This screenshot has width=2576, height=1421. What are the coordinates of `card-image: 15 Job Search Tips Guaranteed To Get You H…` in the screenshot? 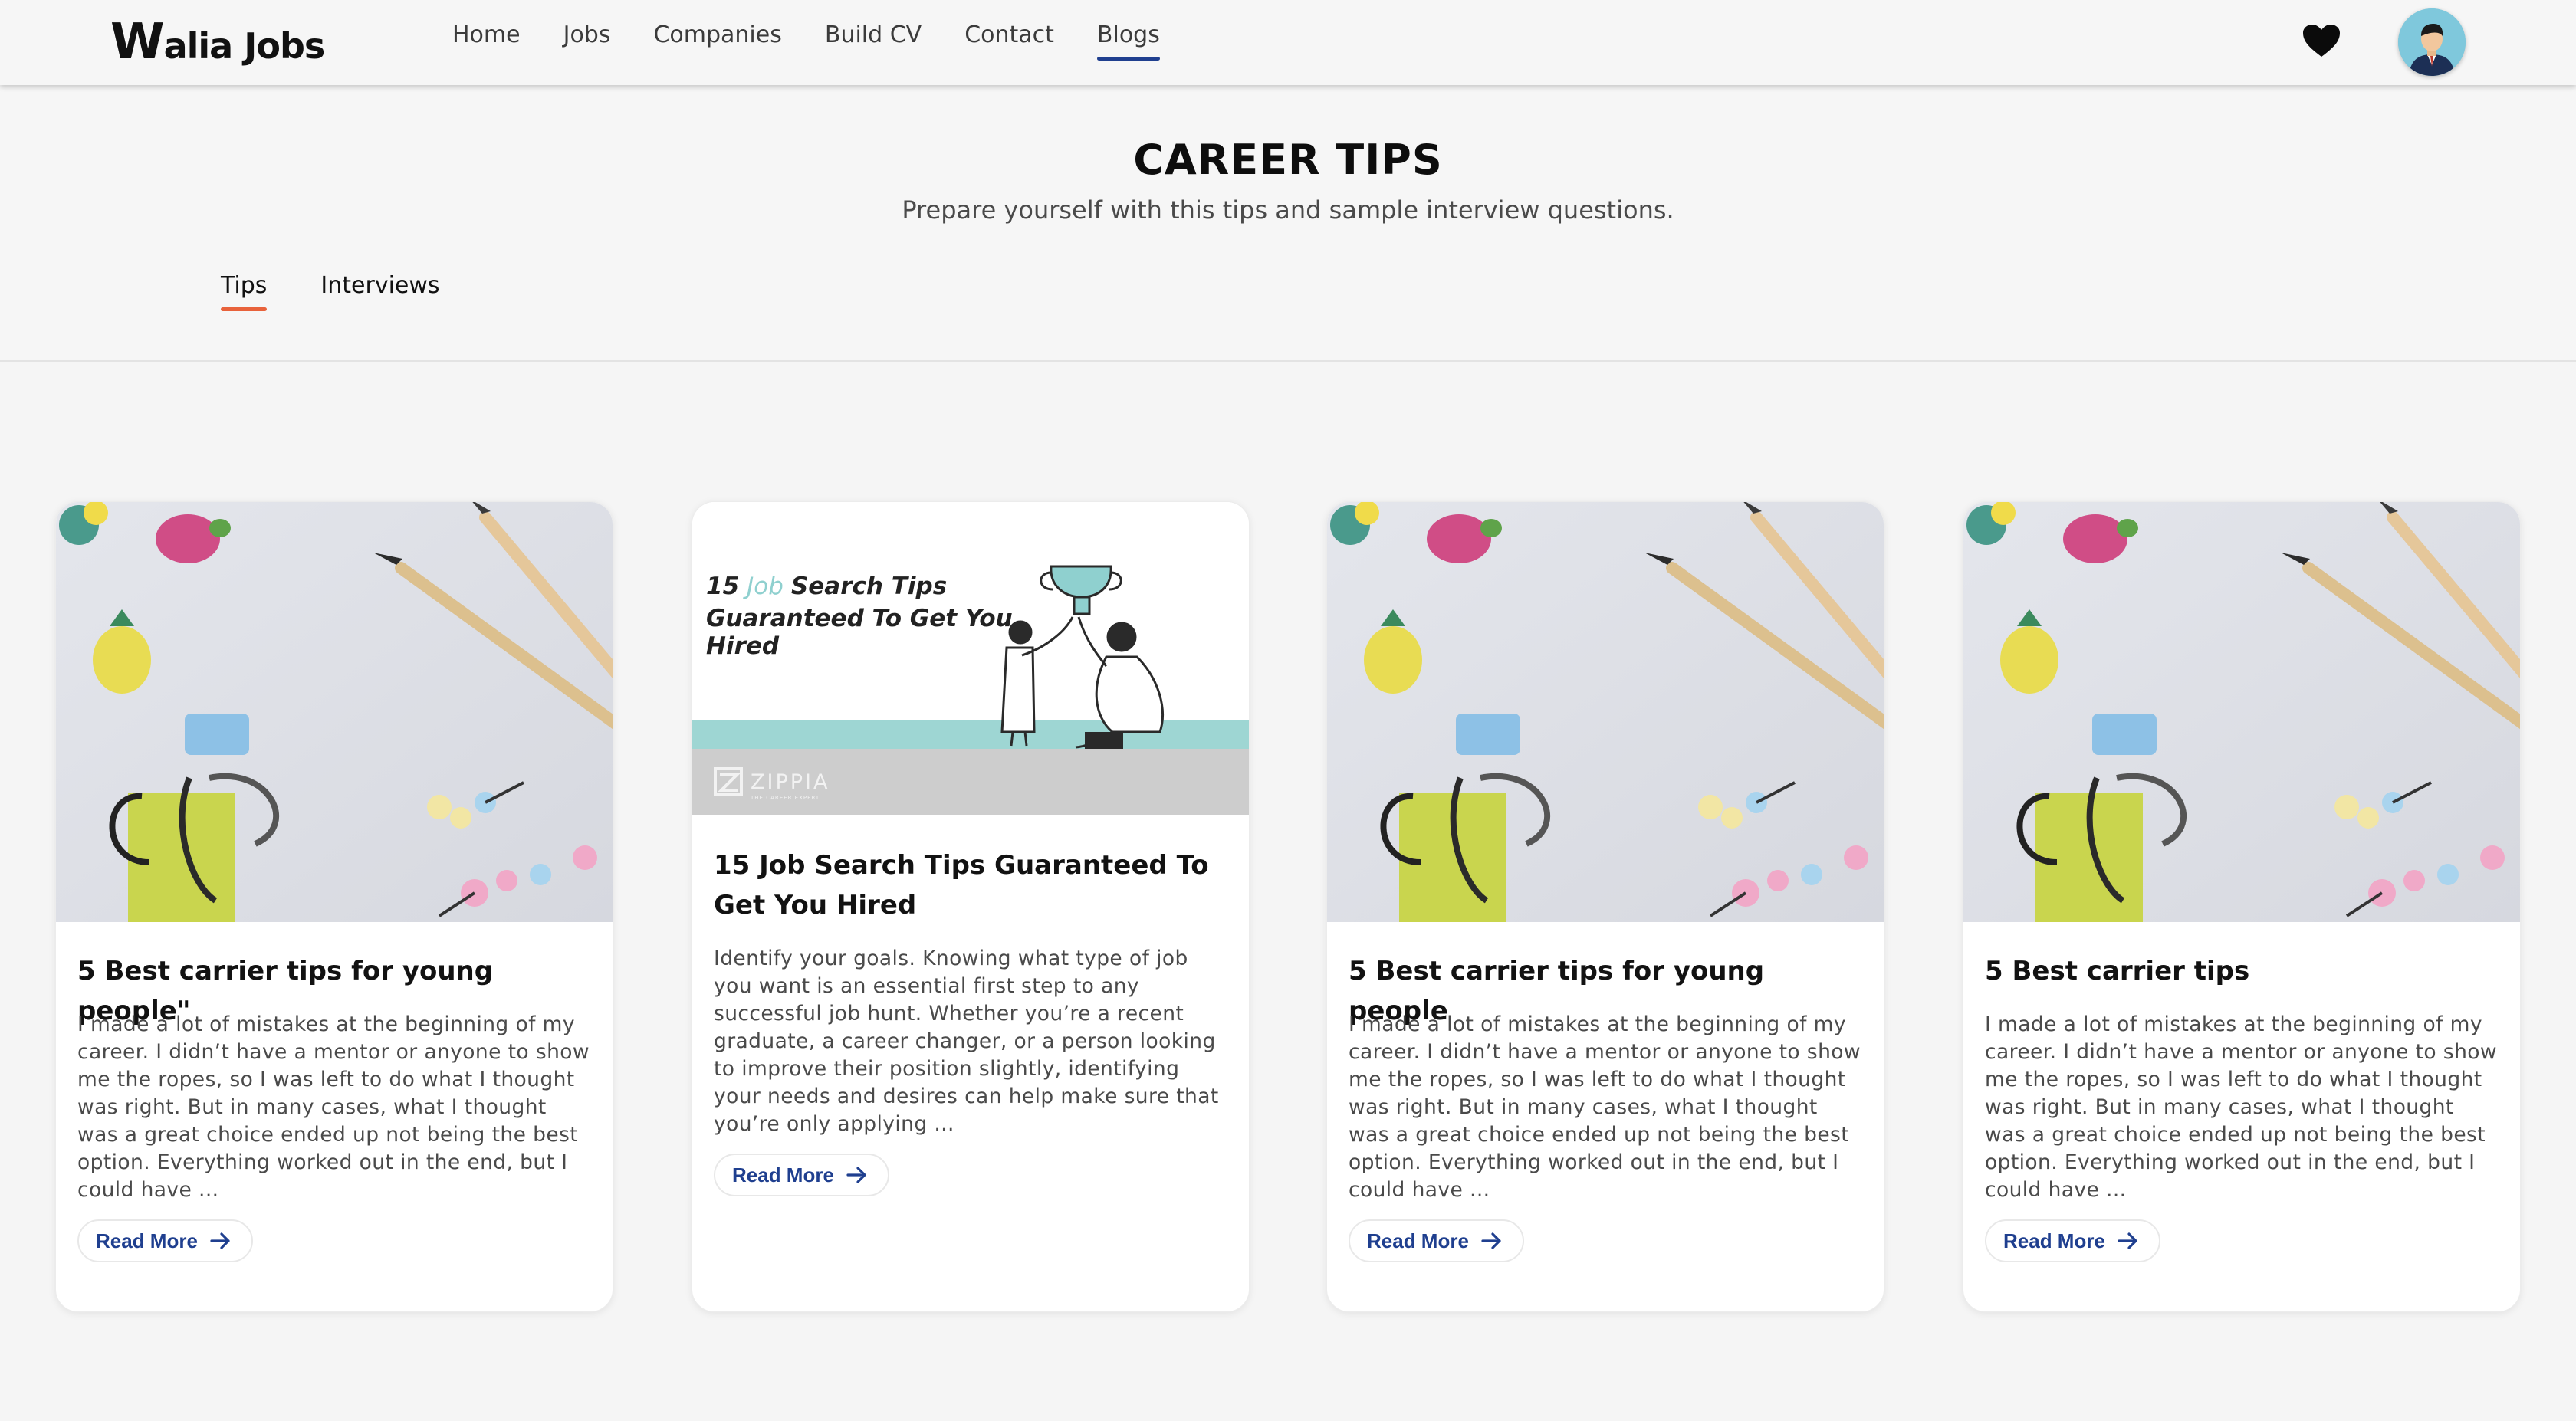 It's located at (970, 658).